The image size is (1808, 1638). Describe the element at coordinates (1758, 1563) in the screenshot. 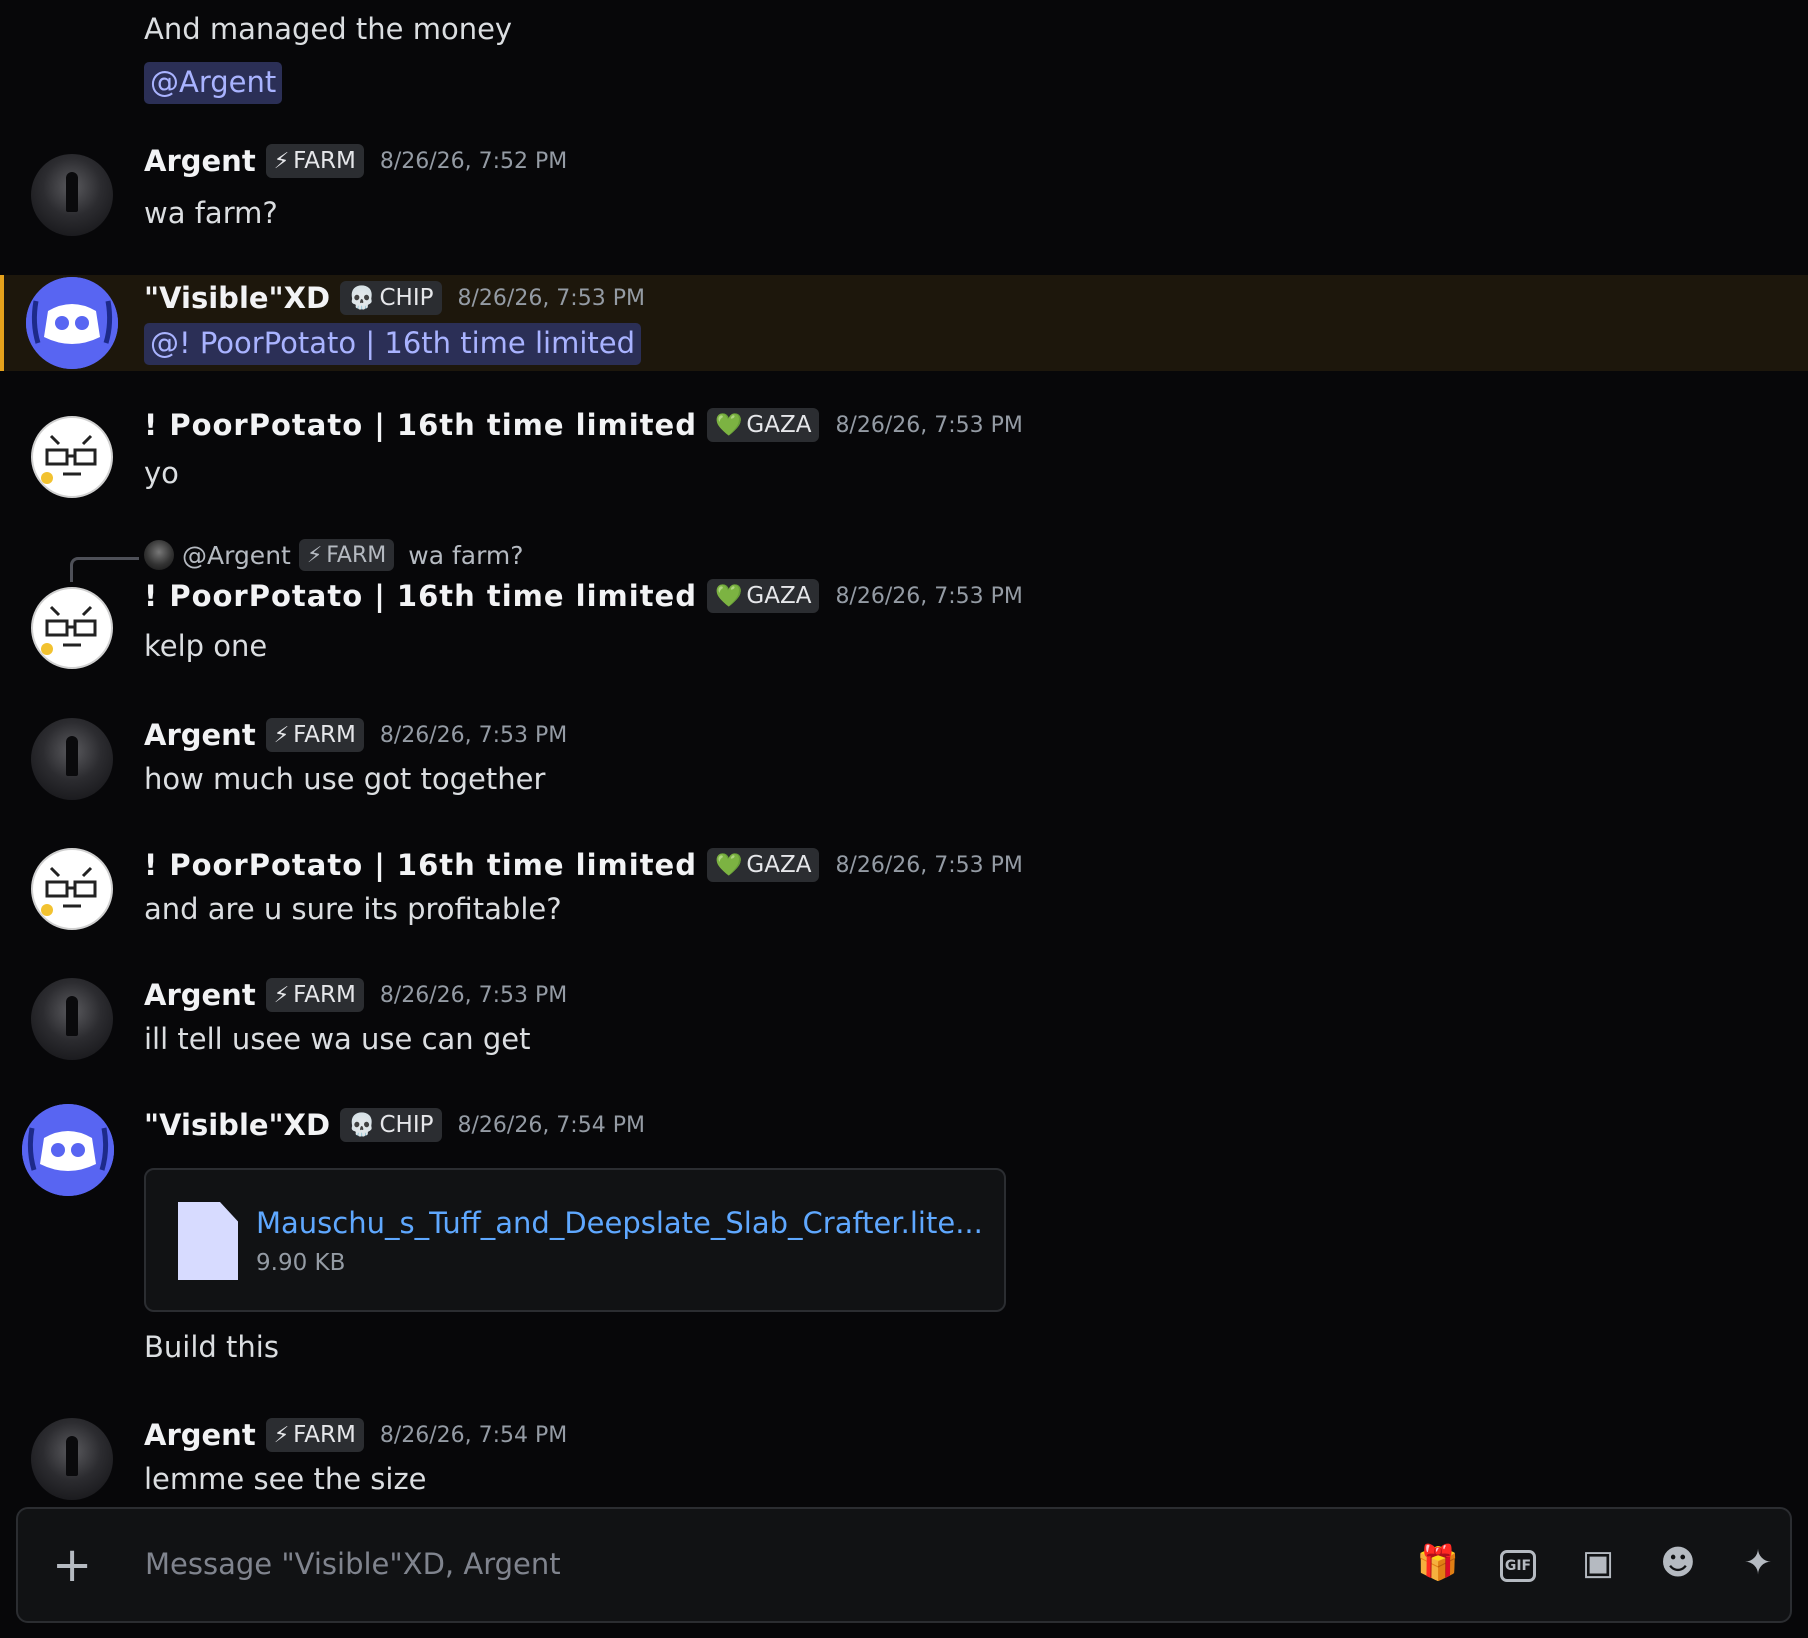

I see `apps-icon: ✦` at that location.